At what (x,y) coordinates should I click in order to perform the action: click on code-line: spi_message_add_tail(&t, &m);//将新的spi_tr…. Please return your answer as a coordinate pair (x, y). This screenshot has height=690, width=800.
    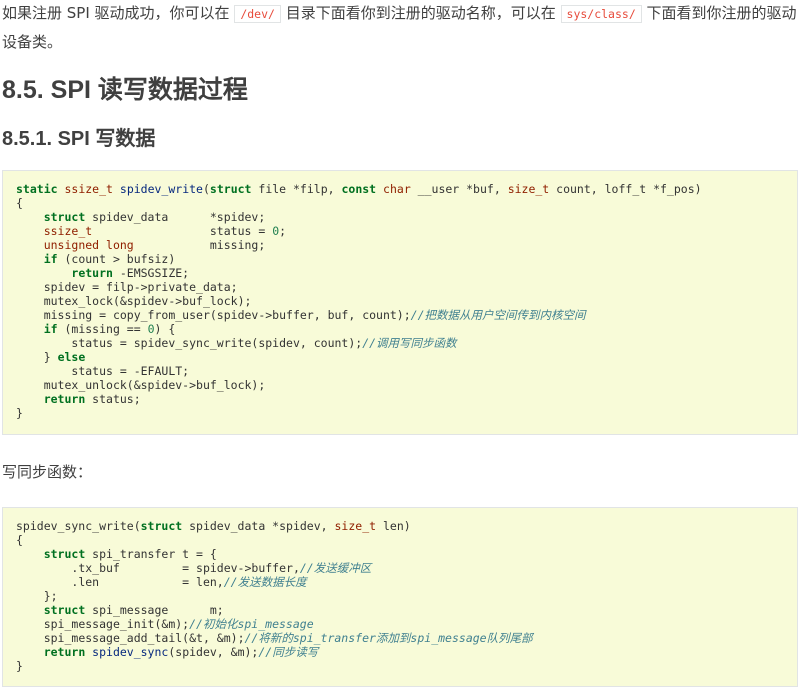
    Looking at the image, I should click on (288, 638).